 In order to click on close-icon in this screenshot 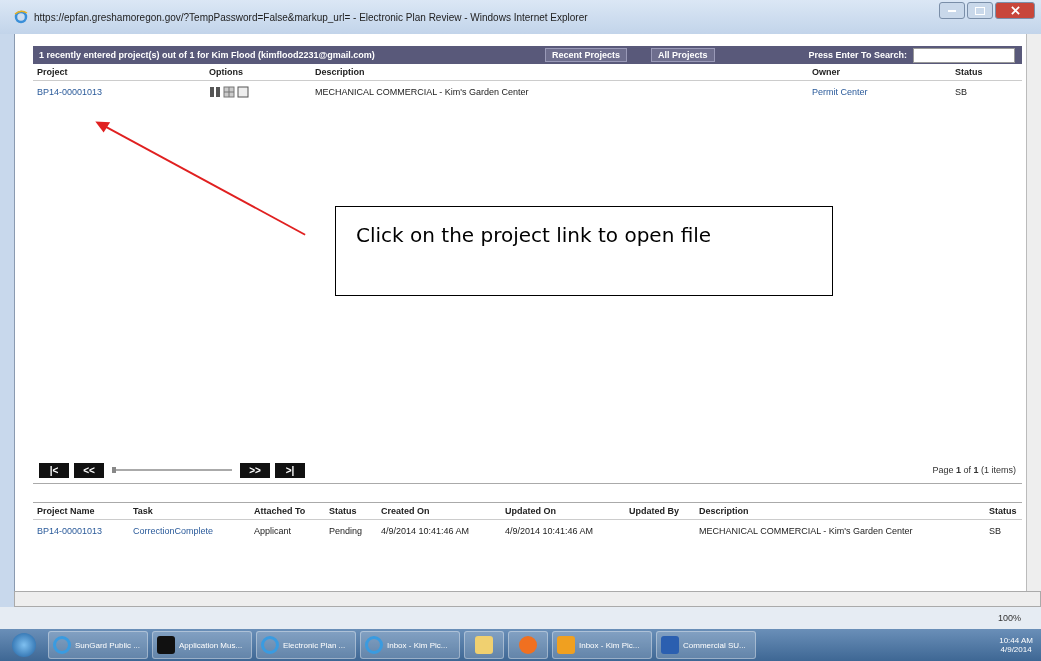, I will do `click(1015, 10)`.